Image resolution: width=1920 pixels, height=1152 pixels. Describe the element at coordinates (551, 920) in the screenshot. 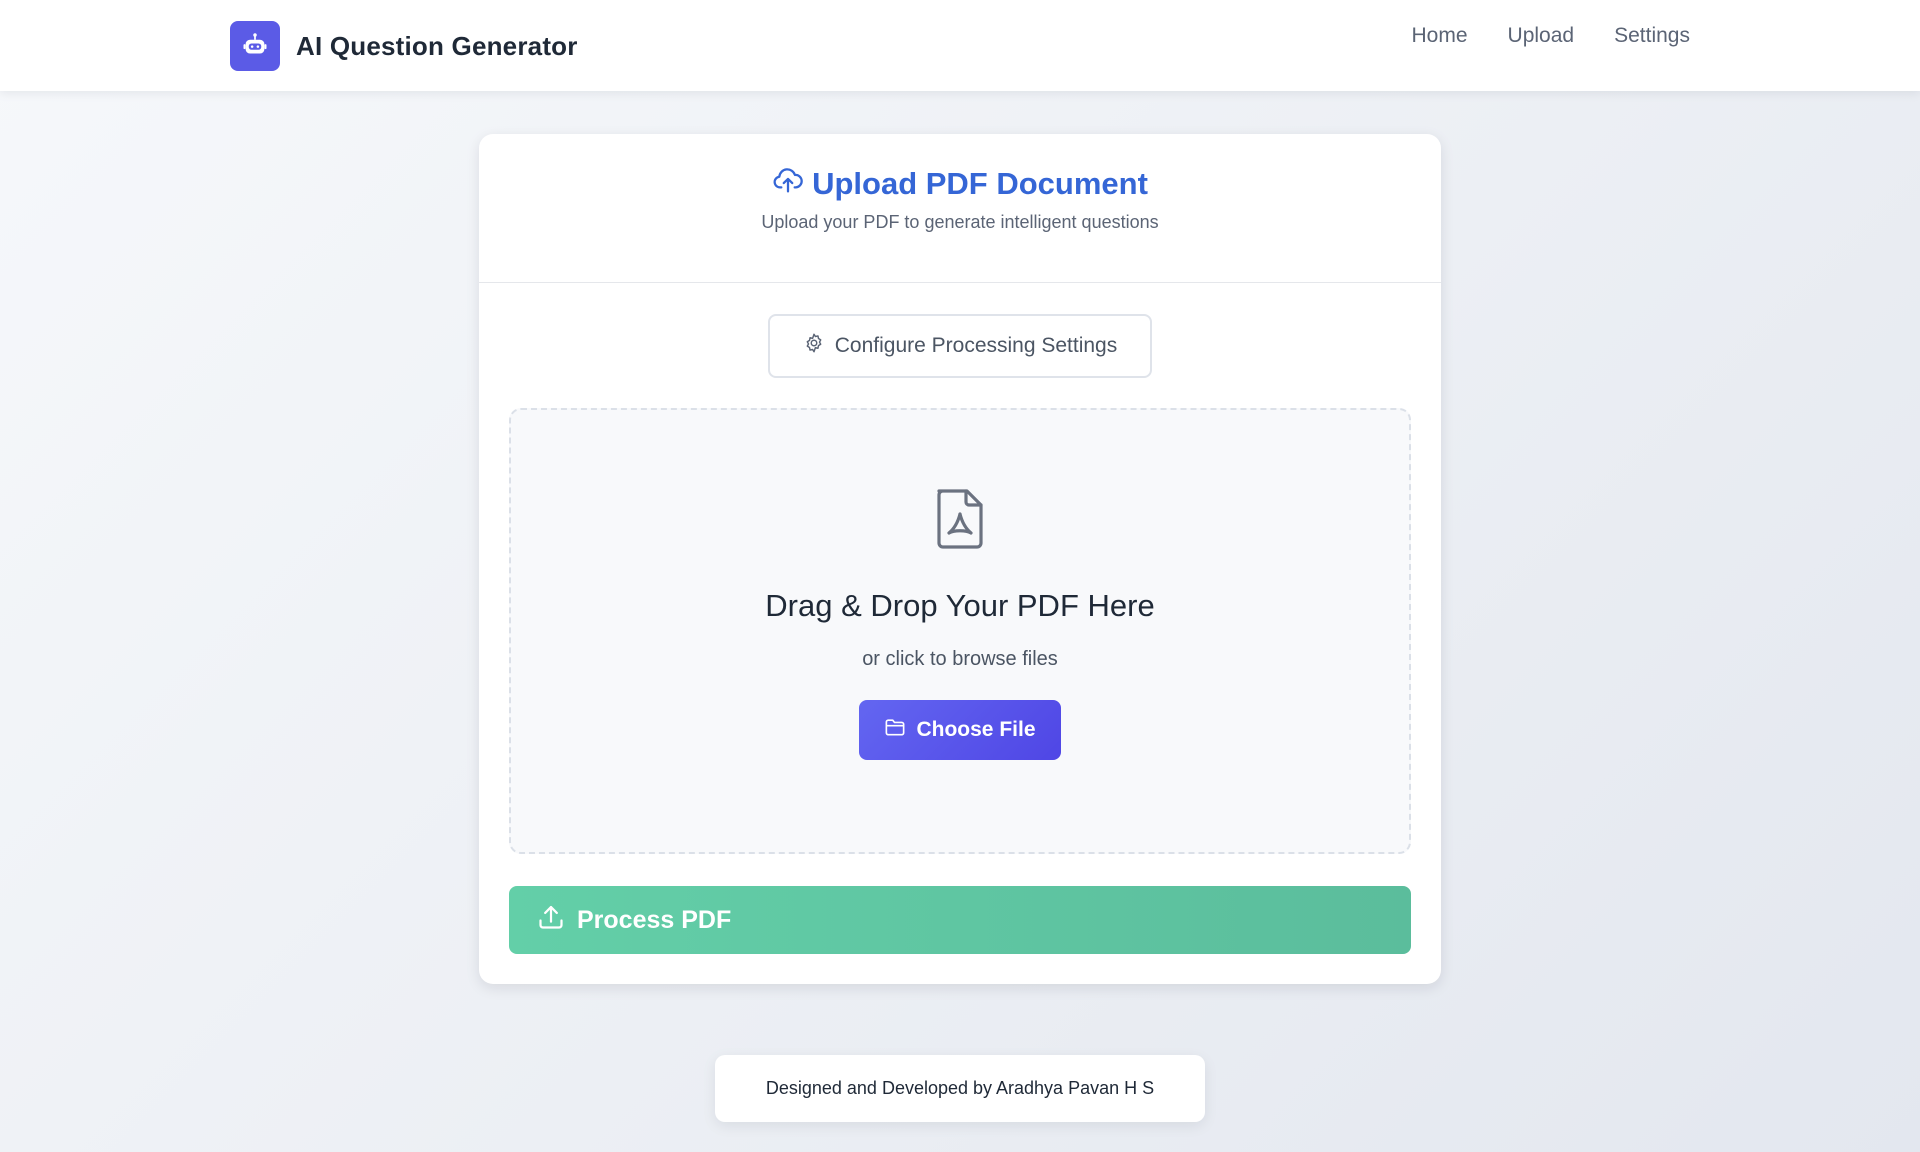

I see `upload-icon` at that location.